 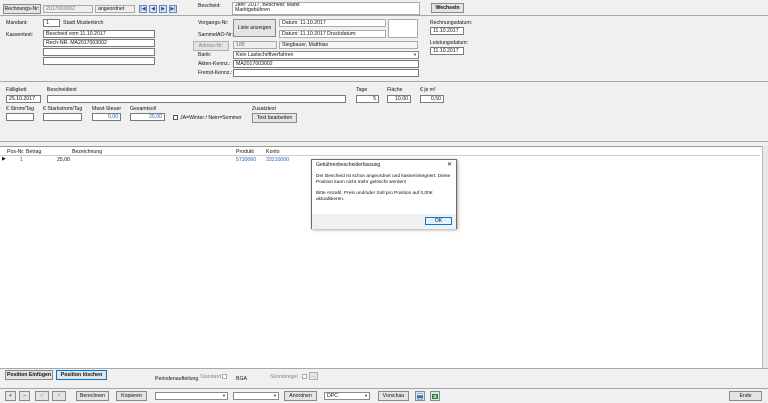 I want to click on export-icon, so click(x=435, y=396).